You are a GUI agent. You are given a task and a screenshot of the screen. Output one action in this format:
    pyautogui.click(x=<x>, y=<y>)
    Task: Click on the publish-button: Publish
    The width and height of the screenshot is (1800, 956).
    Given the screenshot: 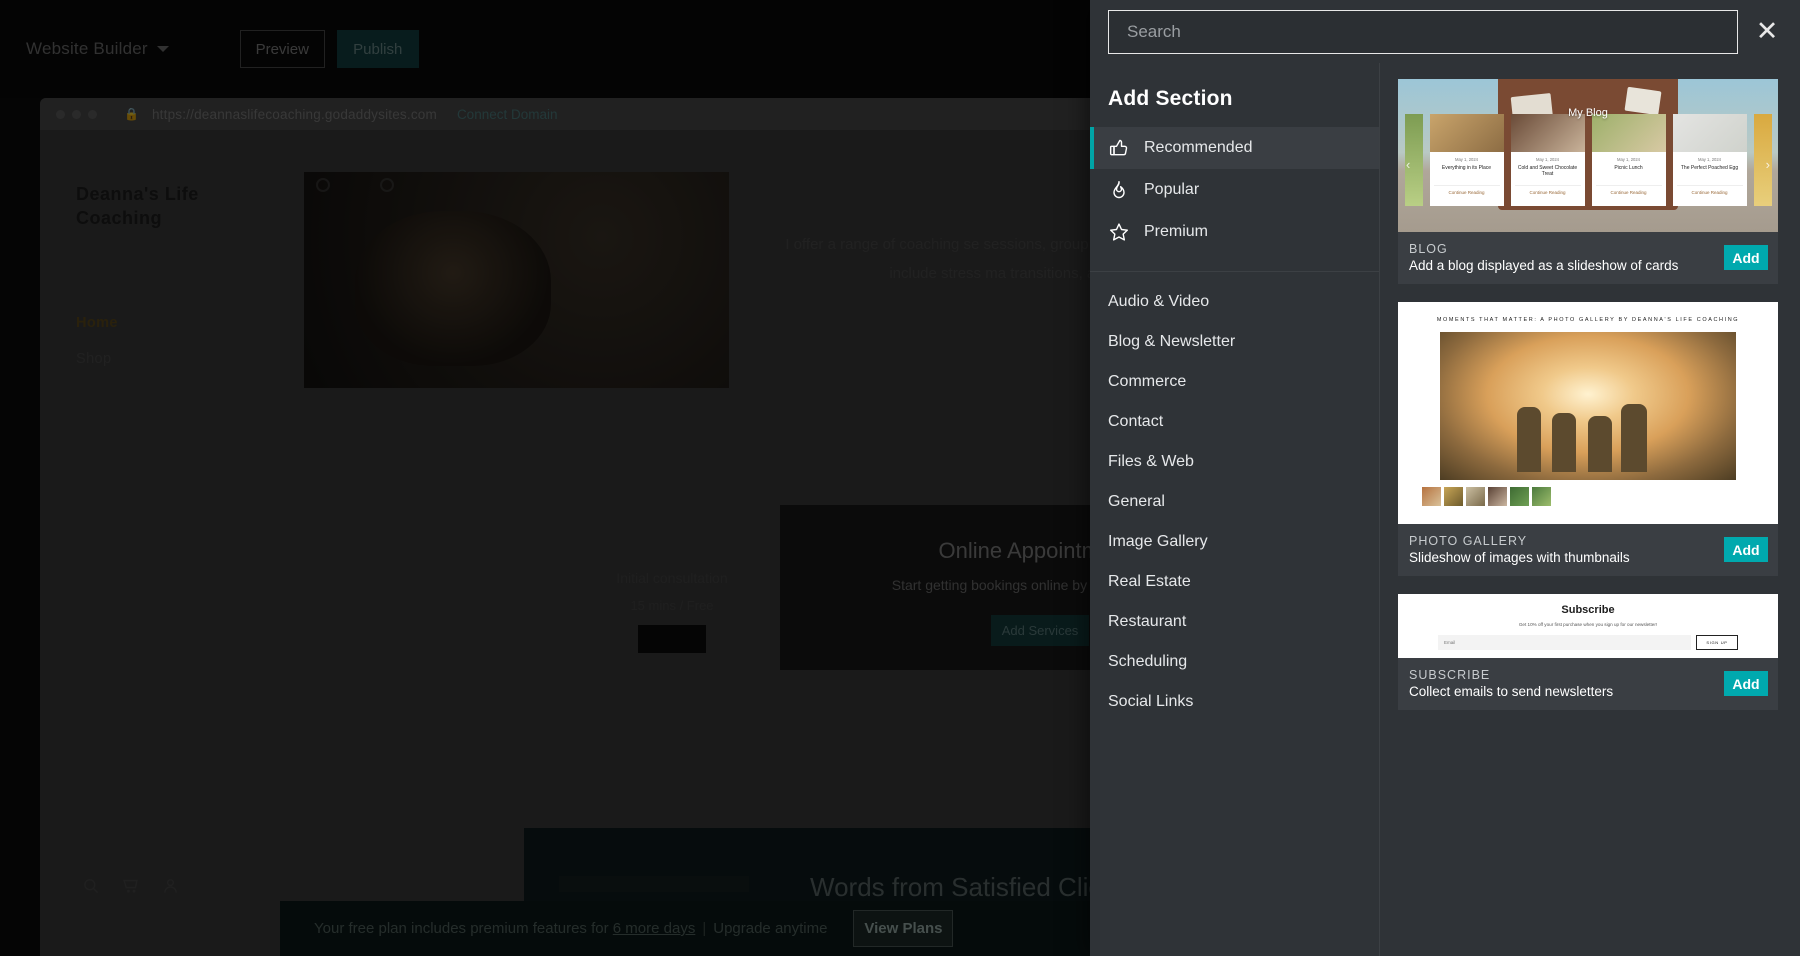 What is the action you would take?
    pyautogui.click(x=377, y=49)
    